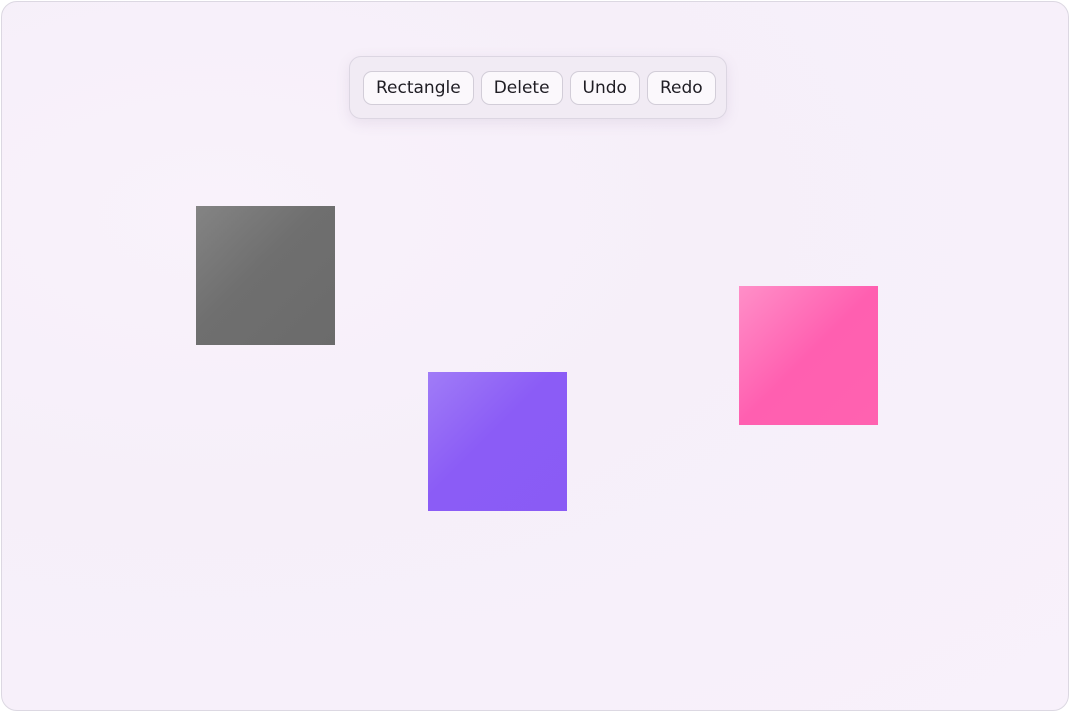  I want to click on redo-button: Redo, so click(681, 87).